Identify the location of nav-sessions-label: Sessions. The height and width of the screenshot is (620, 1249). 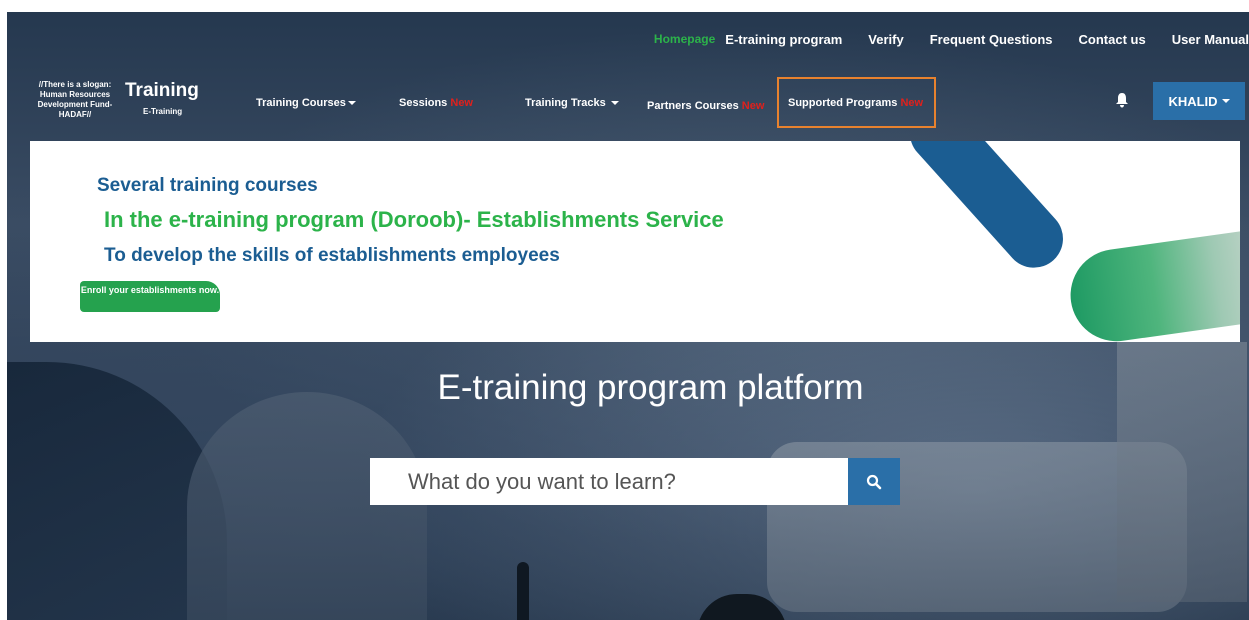
(423, 103).